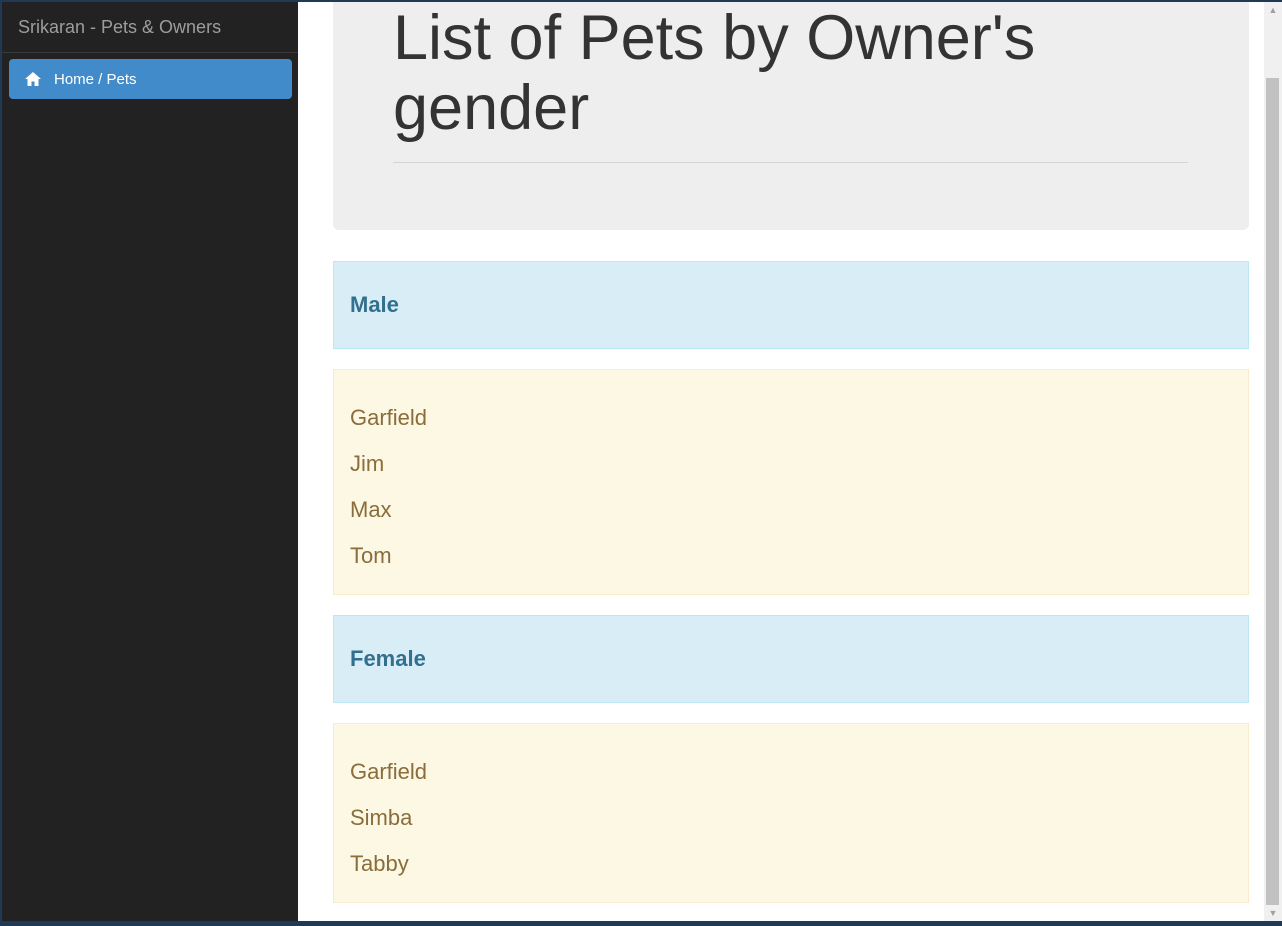  Describe the element at coordinates (714, 73) in the screenshot. I see `page-title: List of Pets by Owner's gender` at that location.